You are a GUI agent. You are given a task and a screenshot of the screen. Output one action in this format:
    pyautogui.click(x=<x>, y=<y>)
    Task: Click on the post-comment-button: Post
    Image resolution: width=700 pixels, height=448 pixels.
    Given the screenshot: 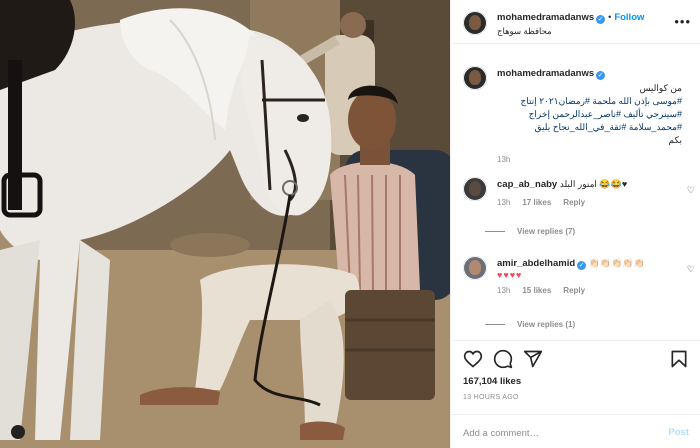 What is the action you would take?
    pyautogui.click(x=678, y=432)
    